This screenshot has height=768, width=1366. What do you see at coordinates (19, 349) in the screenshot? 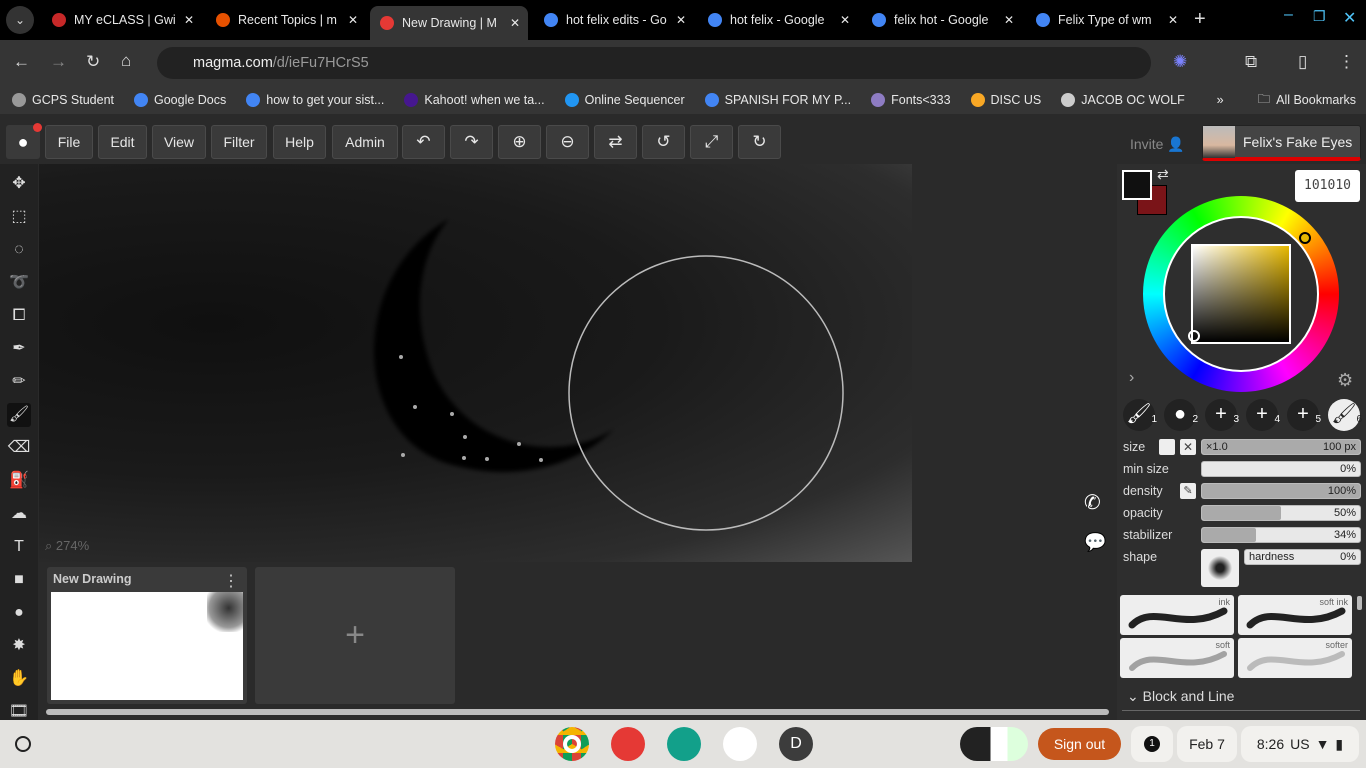
I see `eyedropper-tool-icon: ✒` at bounding box center [19, 349].